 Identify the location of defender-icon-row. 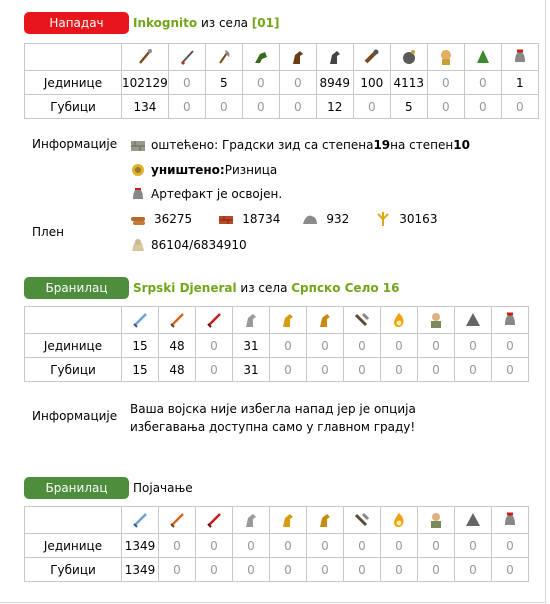
(276, 320).